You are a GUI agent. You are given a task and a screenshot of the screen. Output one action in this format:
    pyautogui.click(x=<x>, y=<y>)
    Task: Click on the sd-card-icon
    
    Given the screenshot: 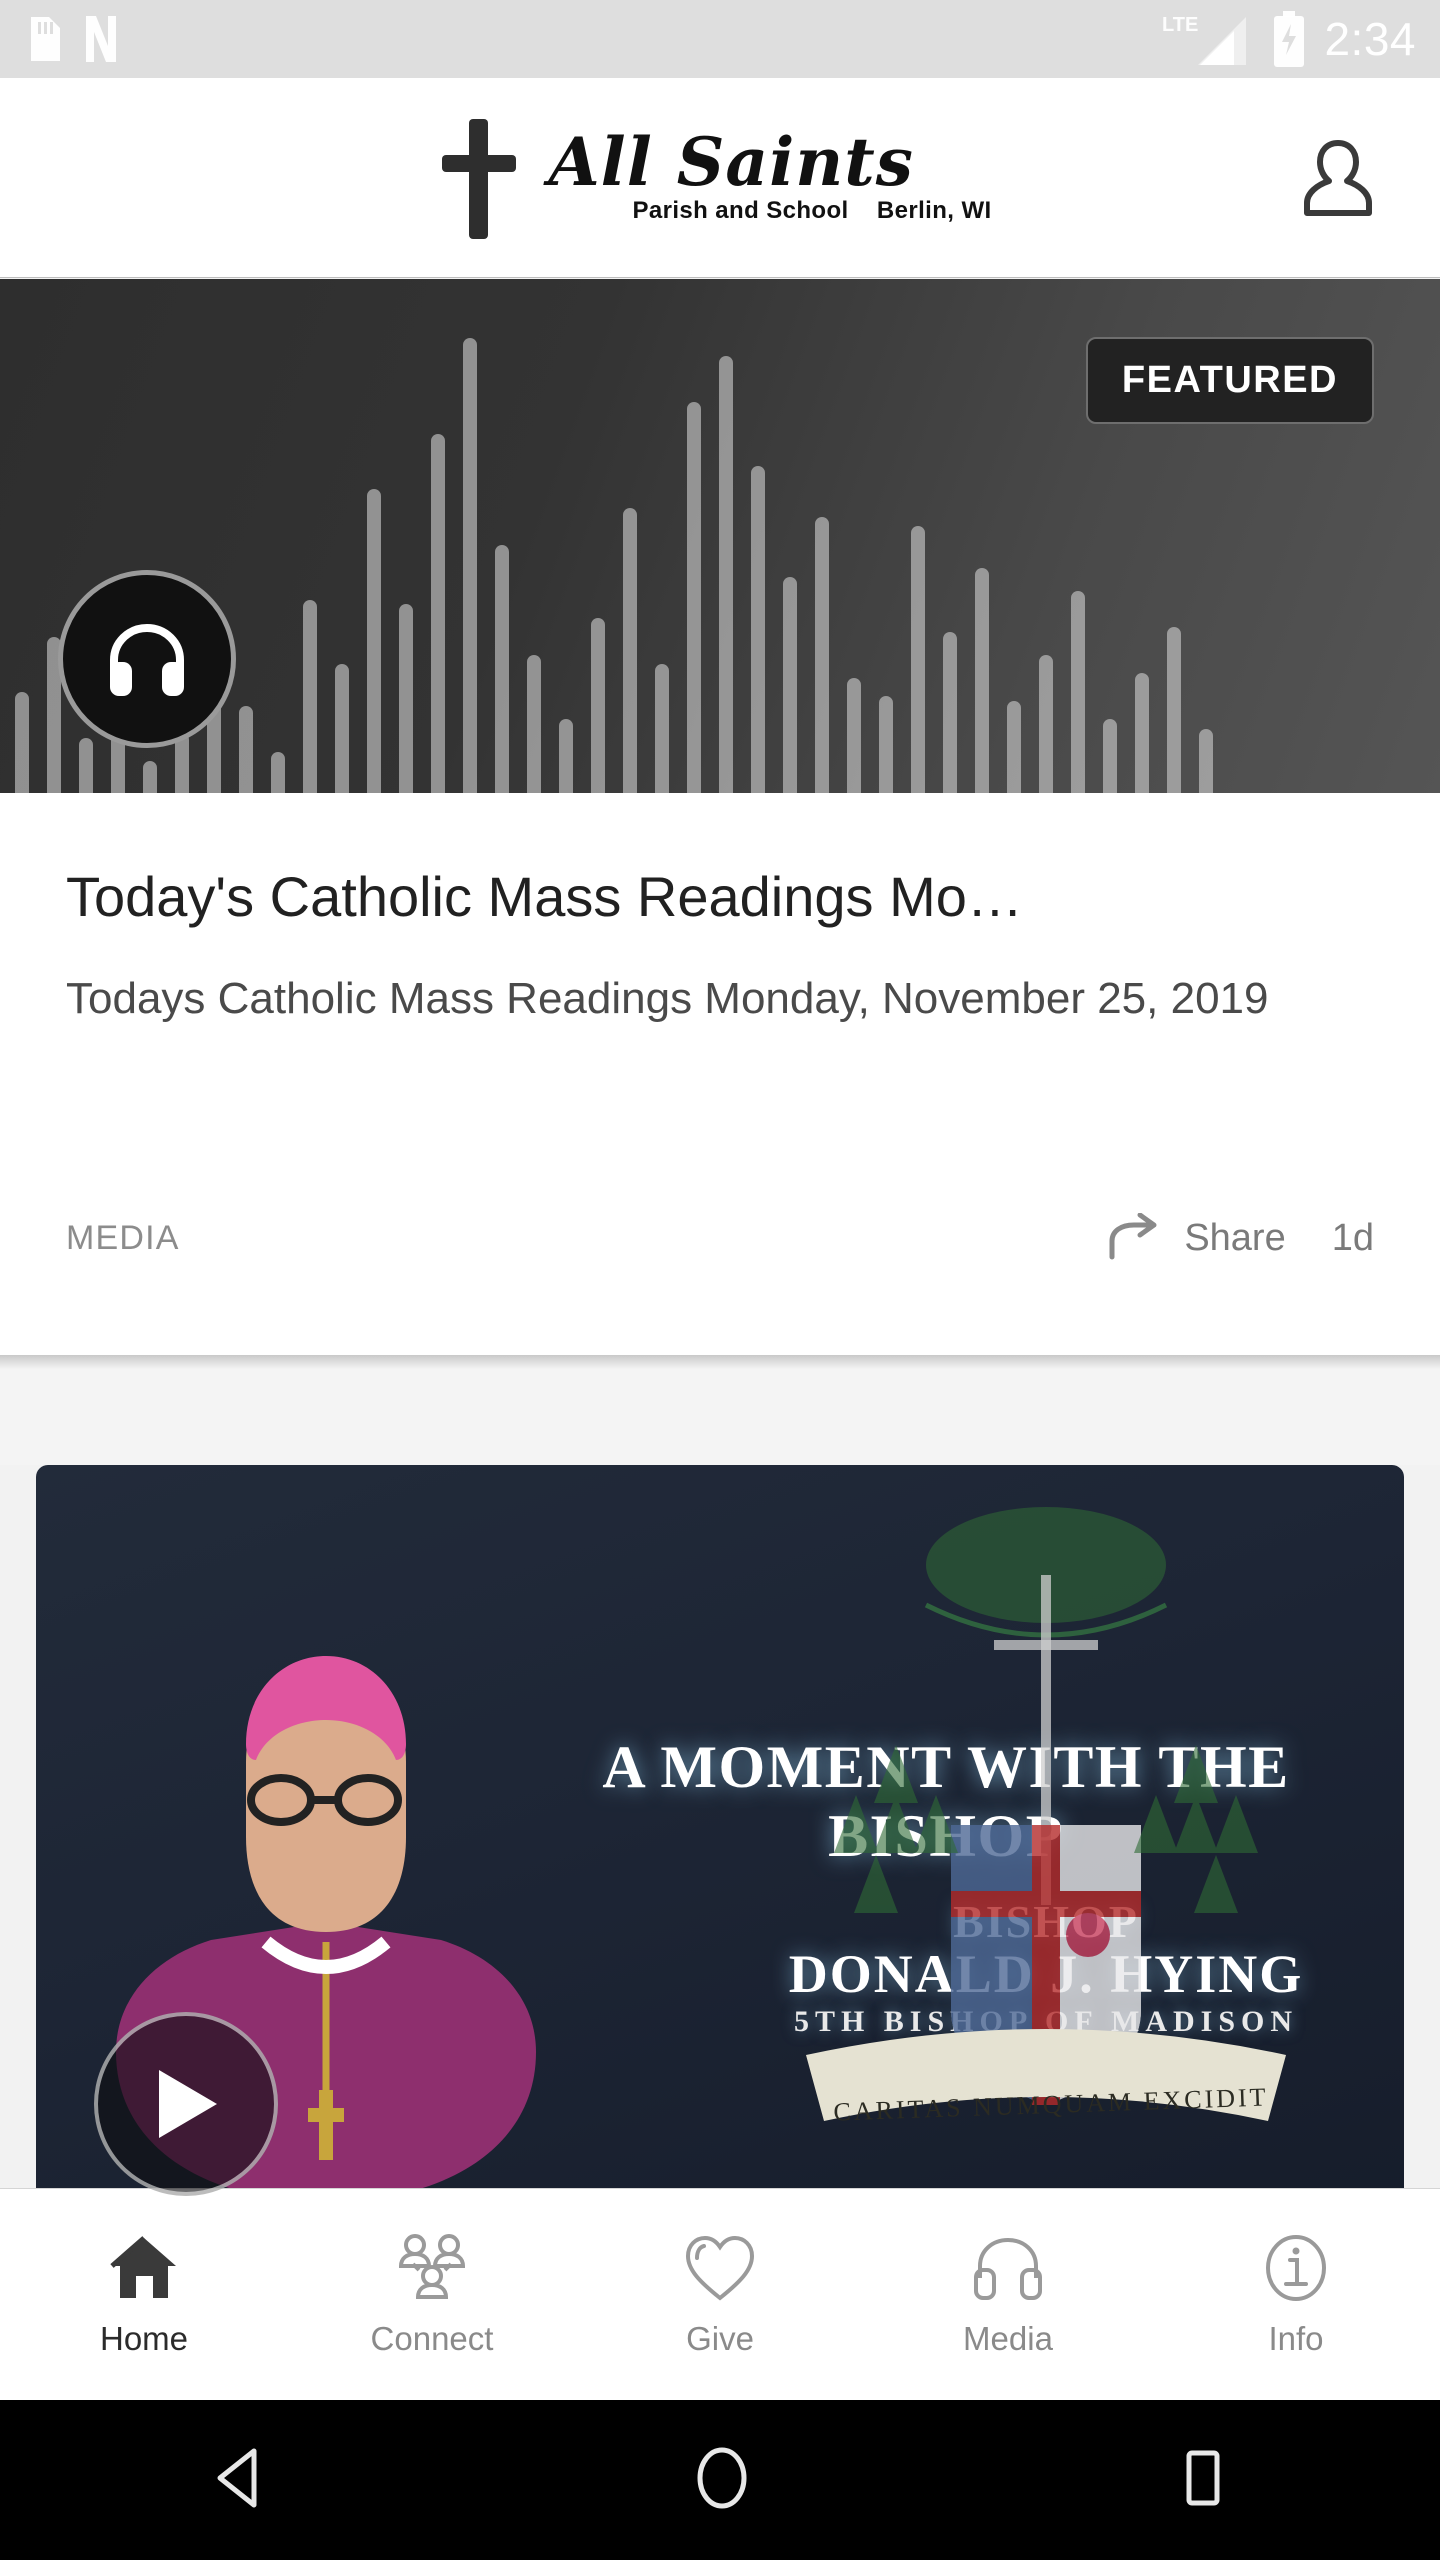 What is the action you would take?
    pyautogui.click(x=45, y=39)
    